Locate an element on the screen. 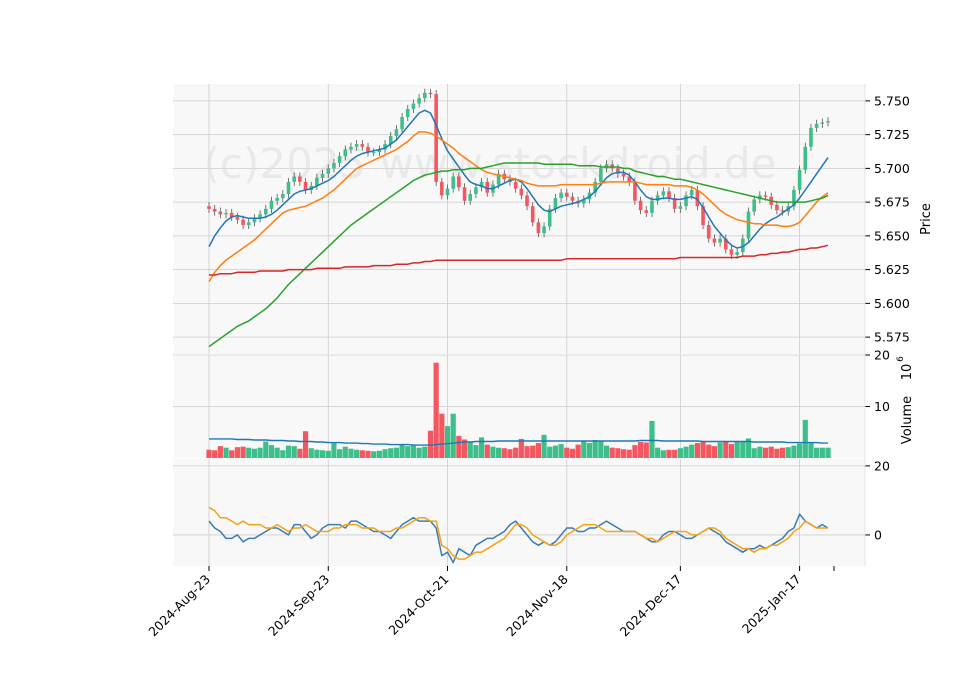  watermark: (c)2025 www.stockdroid.de is located at coordinates (490, 163).